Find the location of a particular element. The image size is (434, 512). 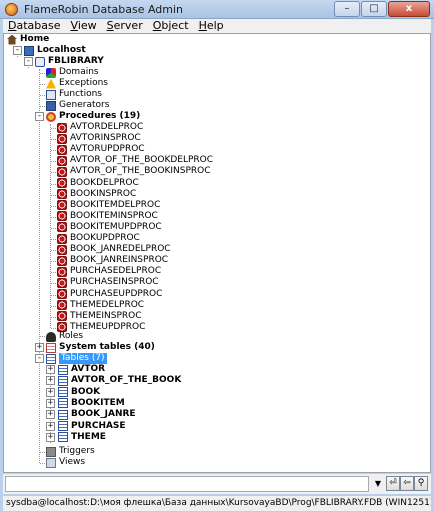

procedure-name: PURCHASEINSPROC is located at coordinates (114, 282).